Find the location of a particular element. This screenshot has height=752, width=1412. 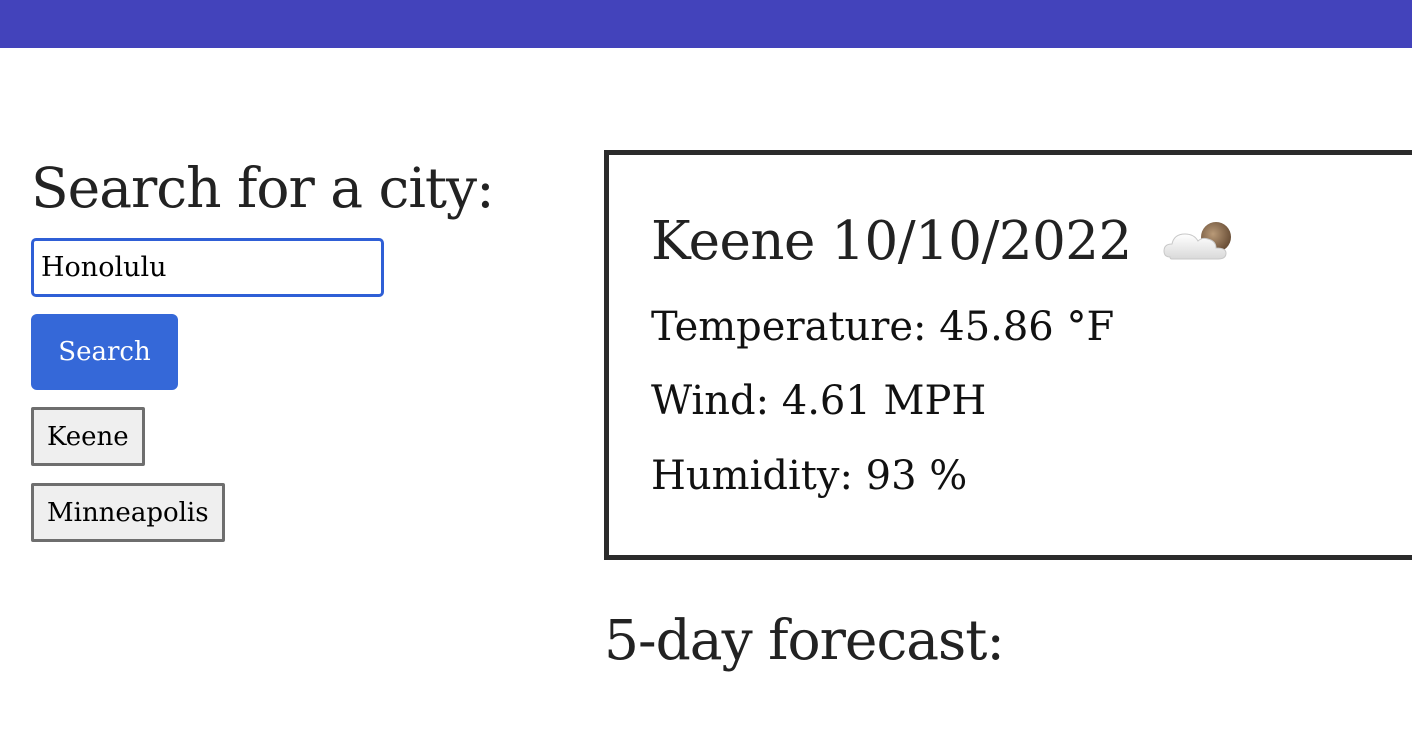

current-weather-title: Keene 10/10/2022 is located at coordinates (891, 242).